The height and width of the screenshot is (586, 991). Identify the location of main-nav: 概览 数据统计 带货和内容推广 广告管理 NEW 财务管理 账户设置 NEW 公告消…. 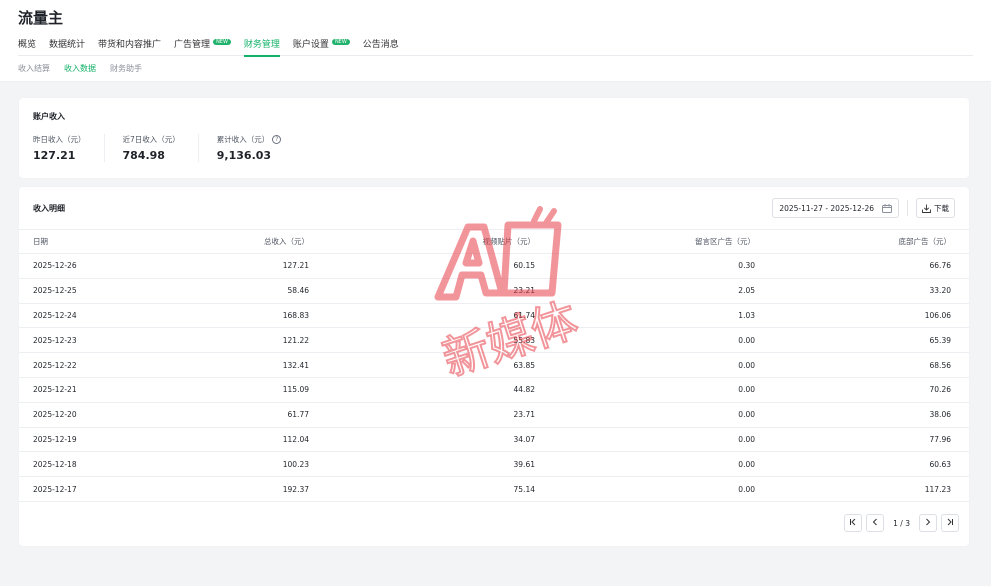
(495, 46).